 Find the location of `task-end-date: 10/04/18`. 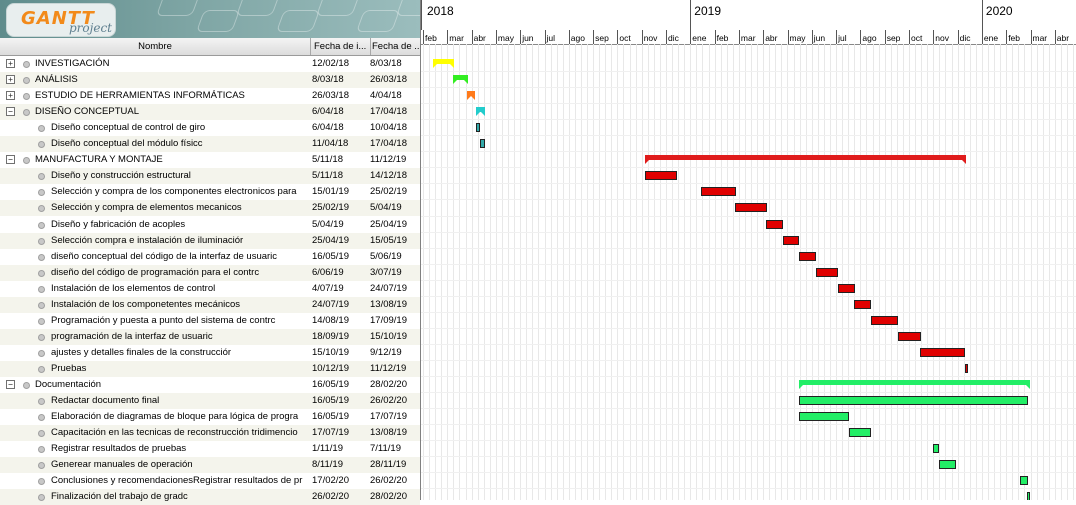

task-end-date: 10/04/18 is located at coordinates (388, 128).